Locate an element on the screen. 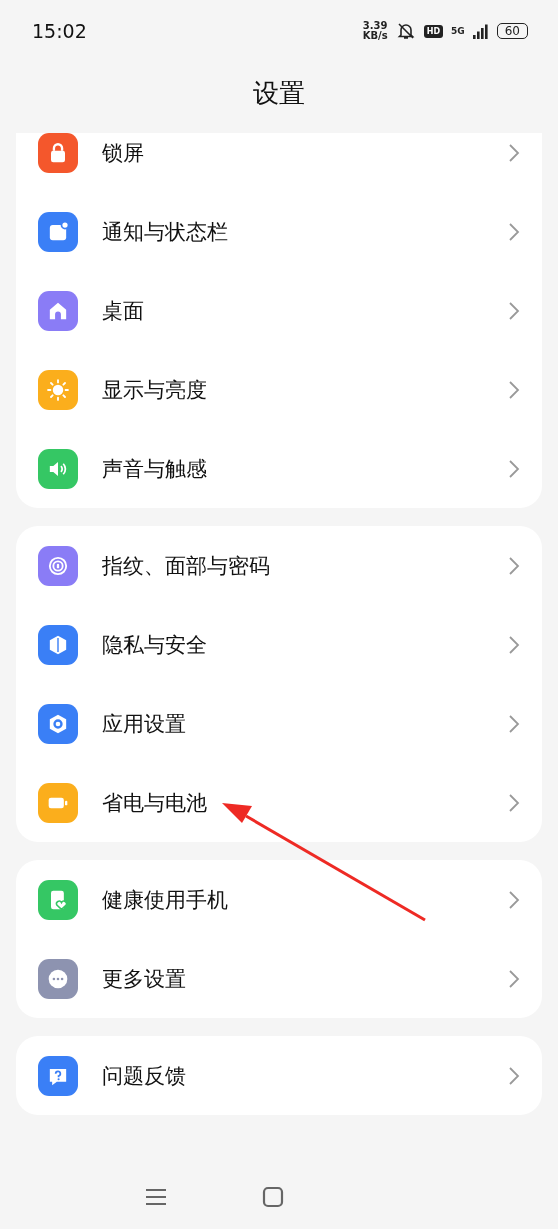  settings-label: 桌面 is located at coordinates (123, 311).